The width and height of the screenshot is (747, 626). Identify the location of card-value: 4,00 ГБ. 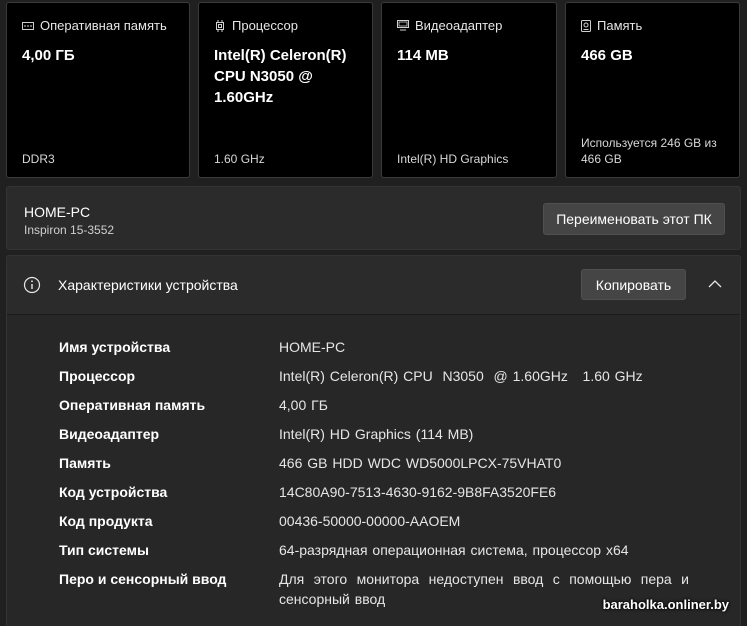
(48, 55).